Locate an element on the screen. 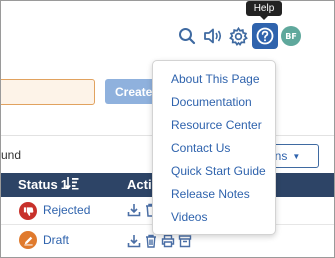 This screenshot has height=258, width=335. menu-item-about-this-page: About This Page is located at coordinates (214, 81).